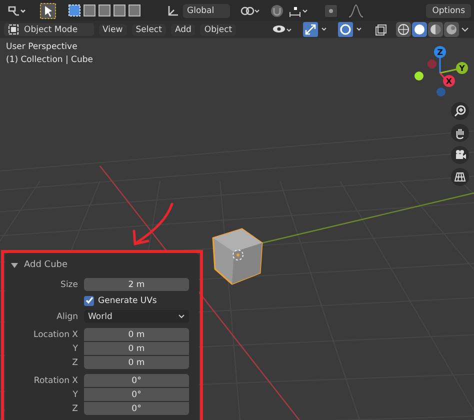 The width and height of the screenshot is (474, 420). I want to click on overlay-toggle-icon, so click(351, 29).